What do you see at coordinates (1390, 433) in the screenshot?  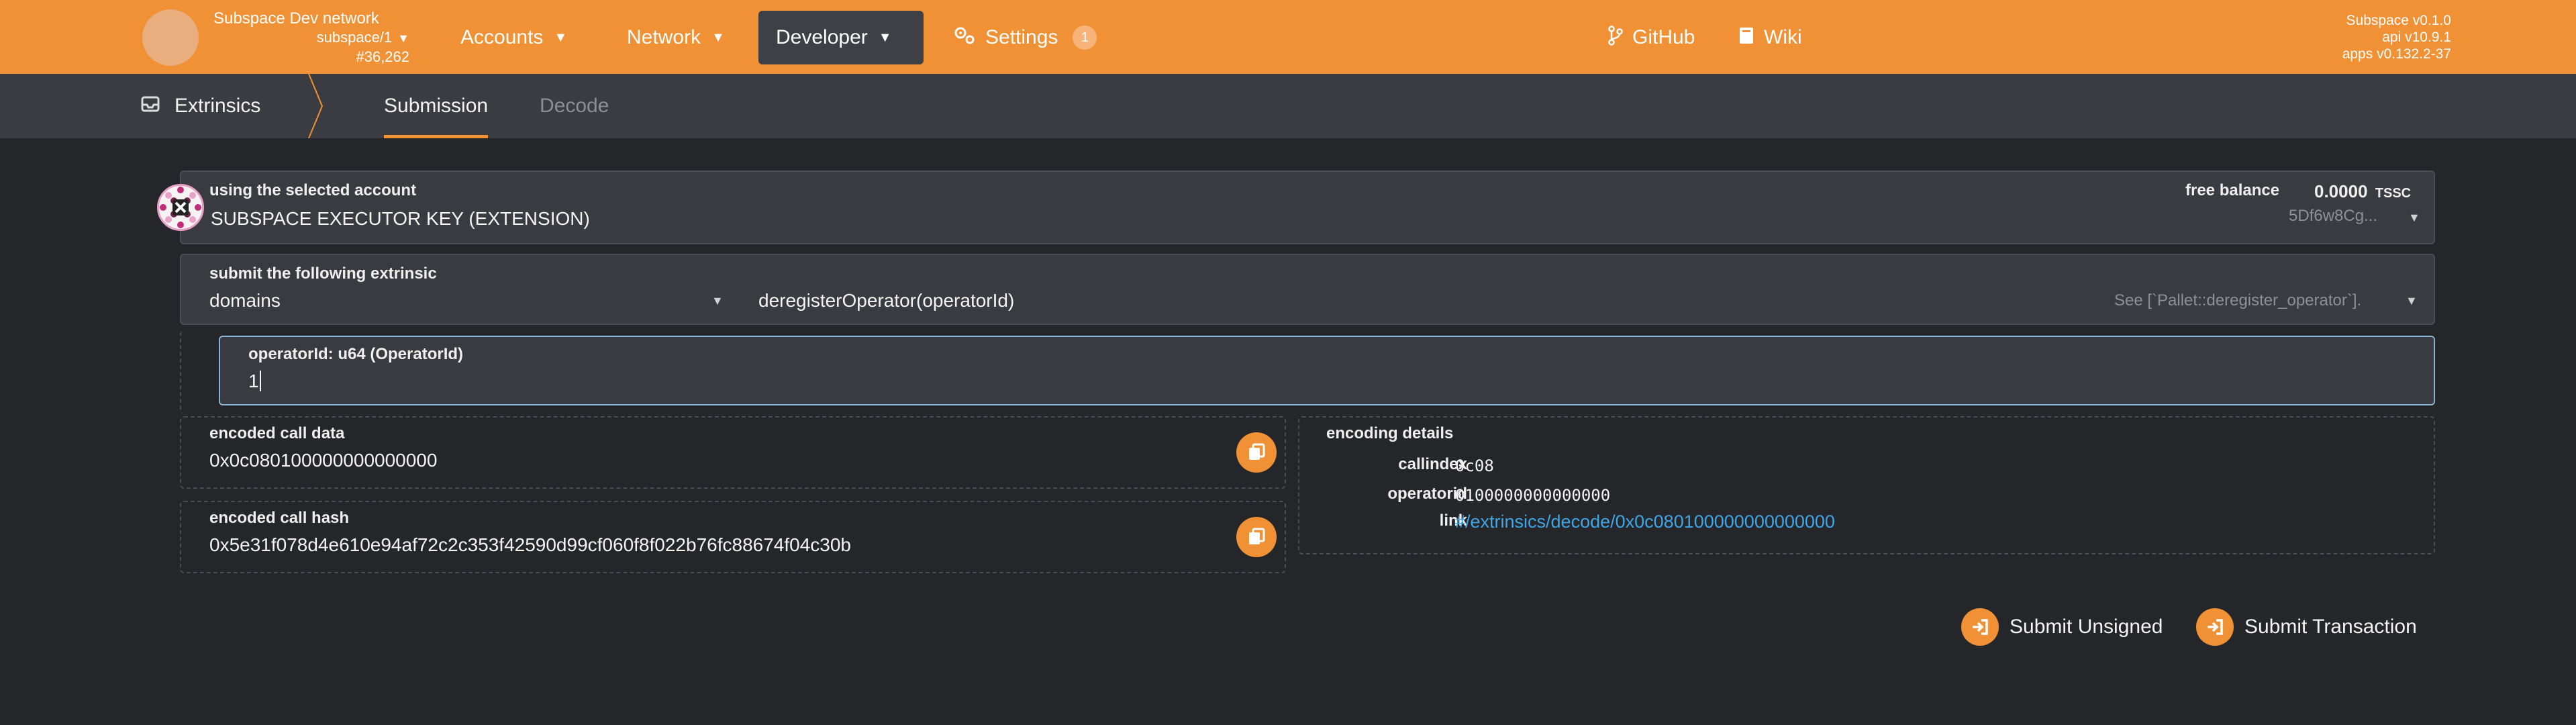 I see `encoding-label: encoding details` at bounding box center [1390, 433].